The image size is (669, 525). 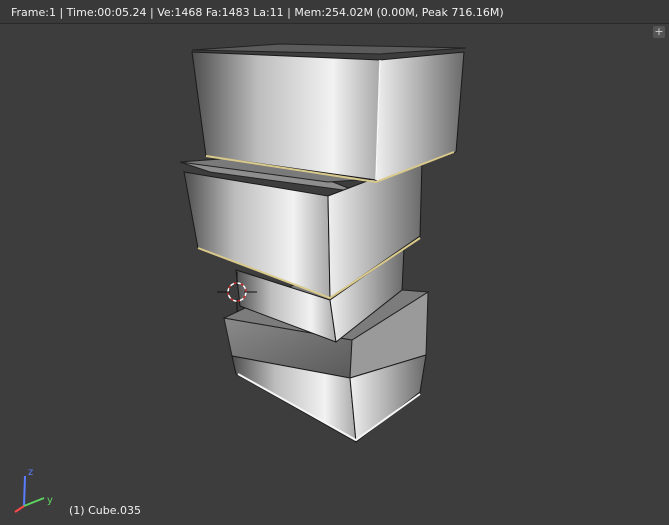 I want to click on axis-gizmo: z y, so click(x=33, y=490).